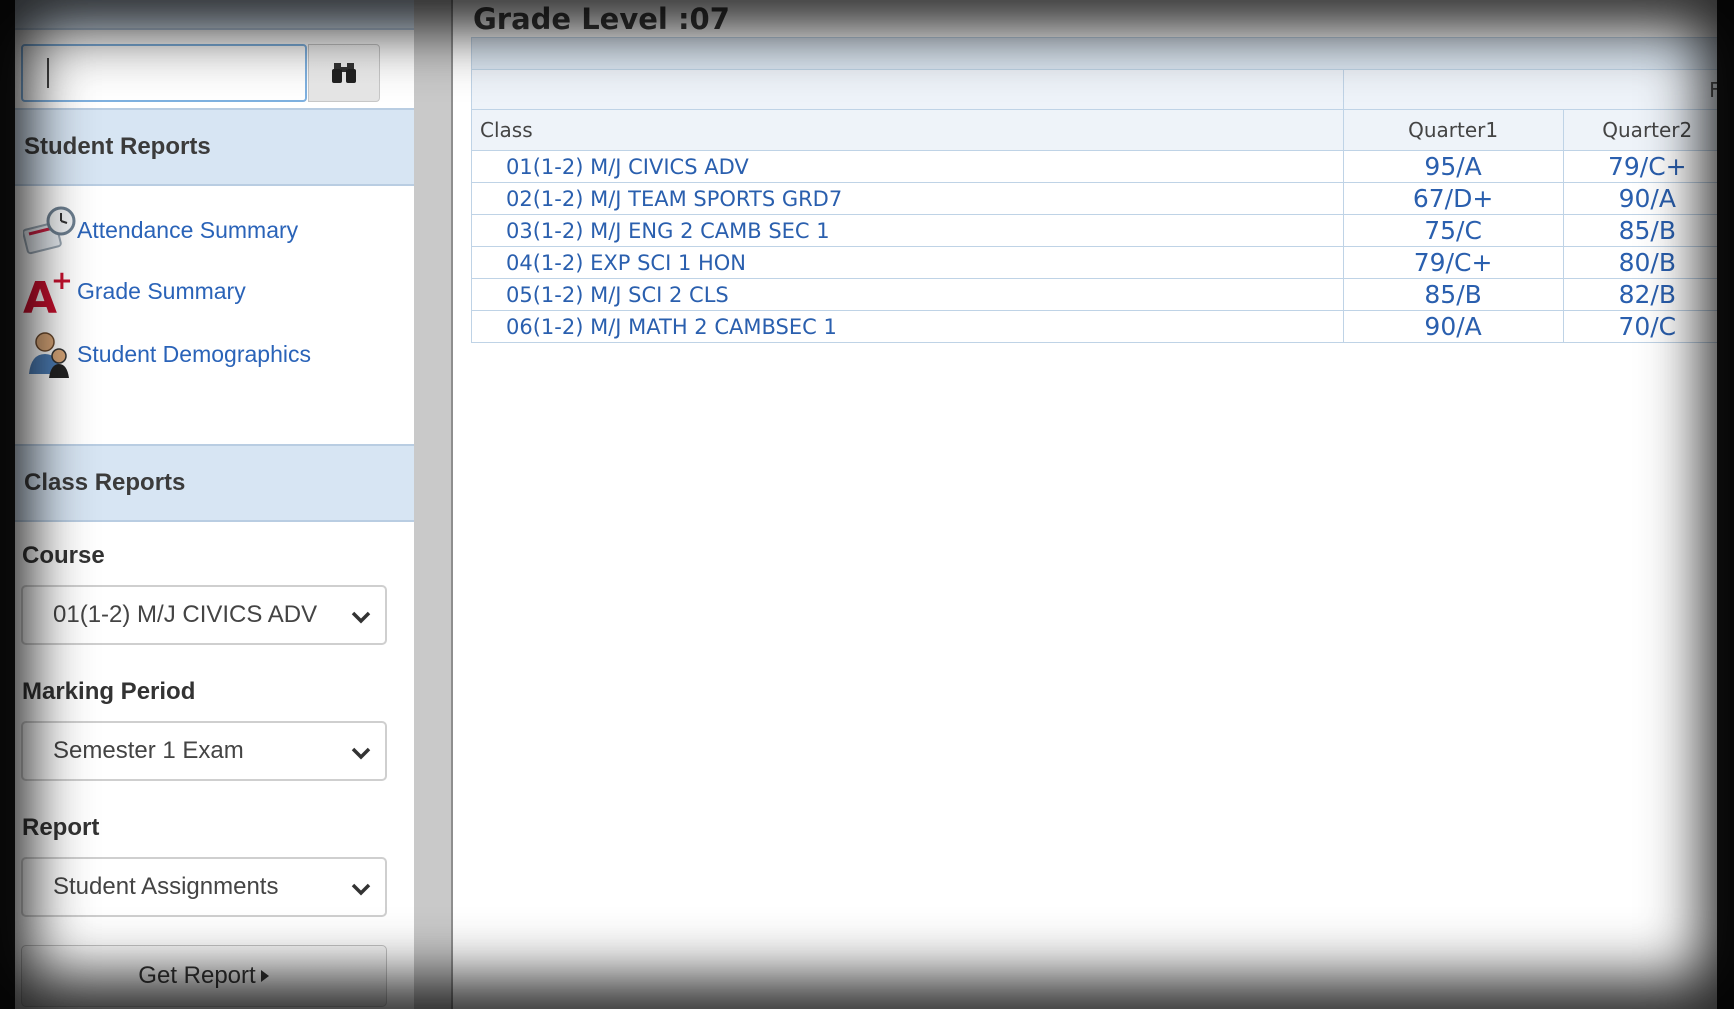  I want to click on table-row: 04(1-2) EXP SCI 1 HON 79/C+ 80/B, so click(1094, 262).